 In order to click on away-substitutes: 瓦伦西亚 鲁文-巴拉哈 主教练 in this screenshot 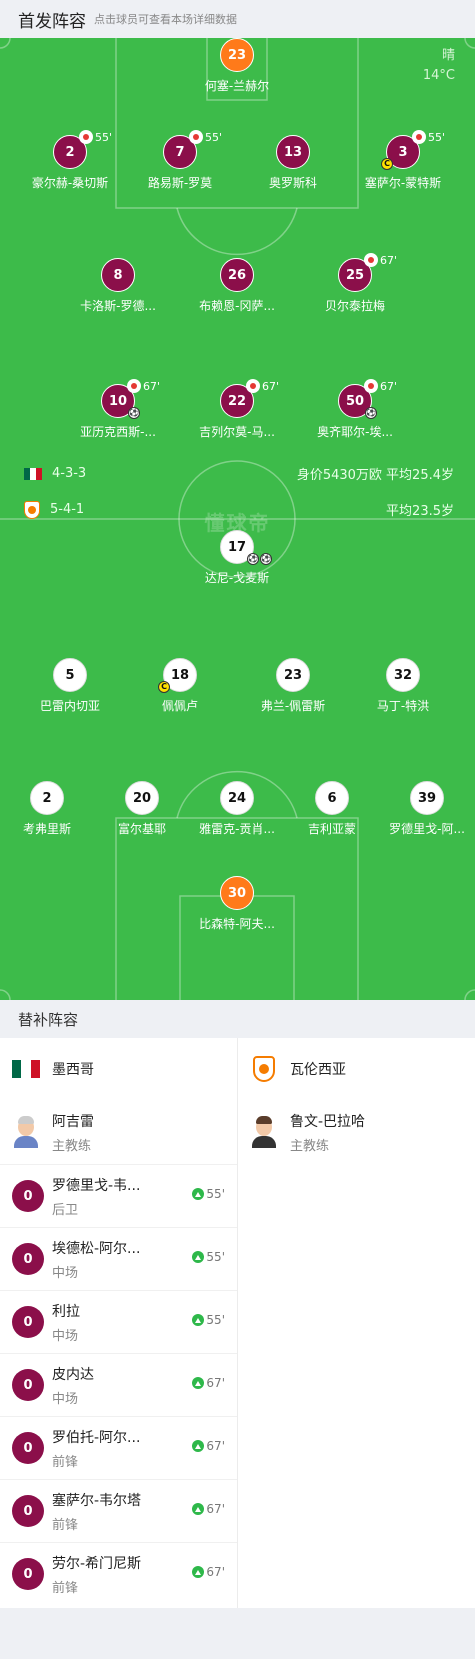, I will do `click(356, 1101)`.